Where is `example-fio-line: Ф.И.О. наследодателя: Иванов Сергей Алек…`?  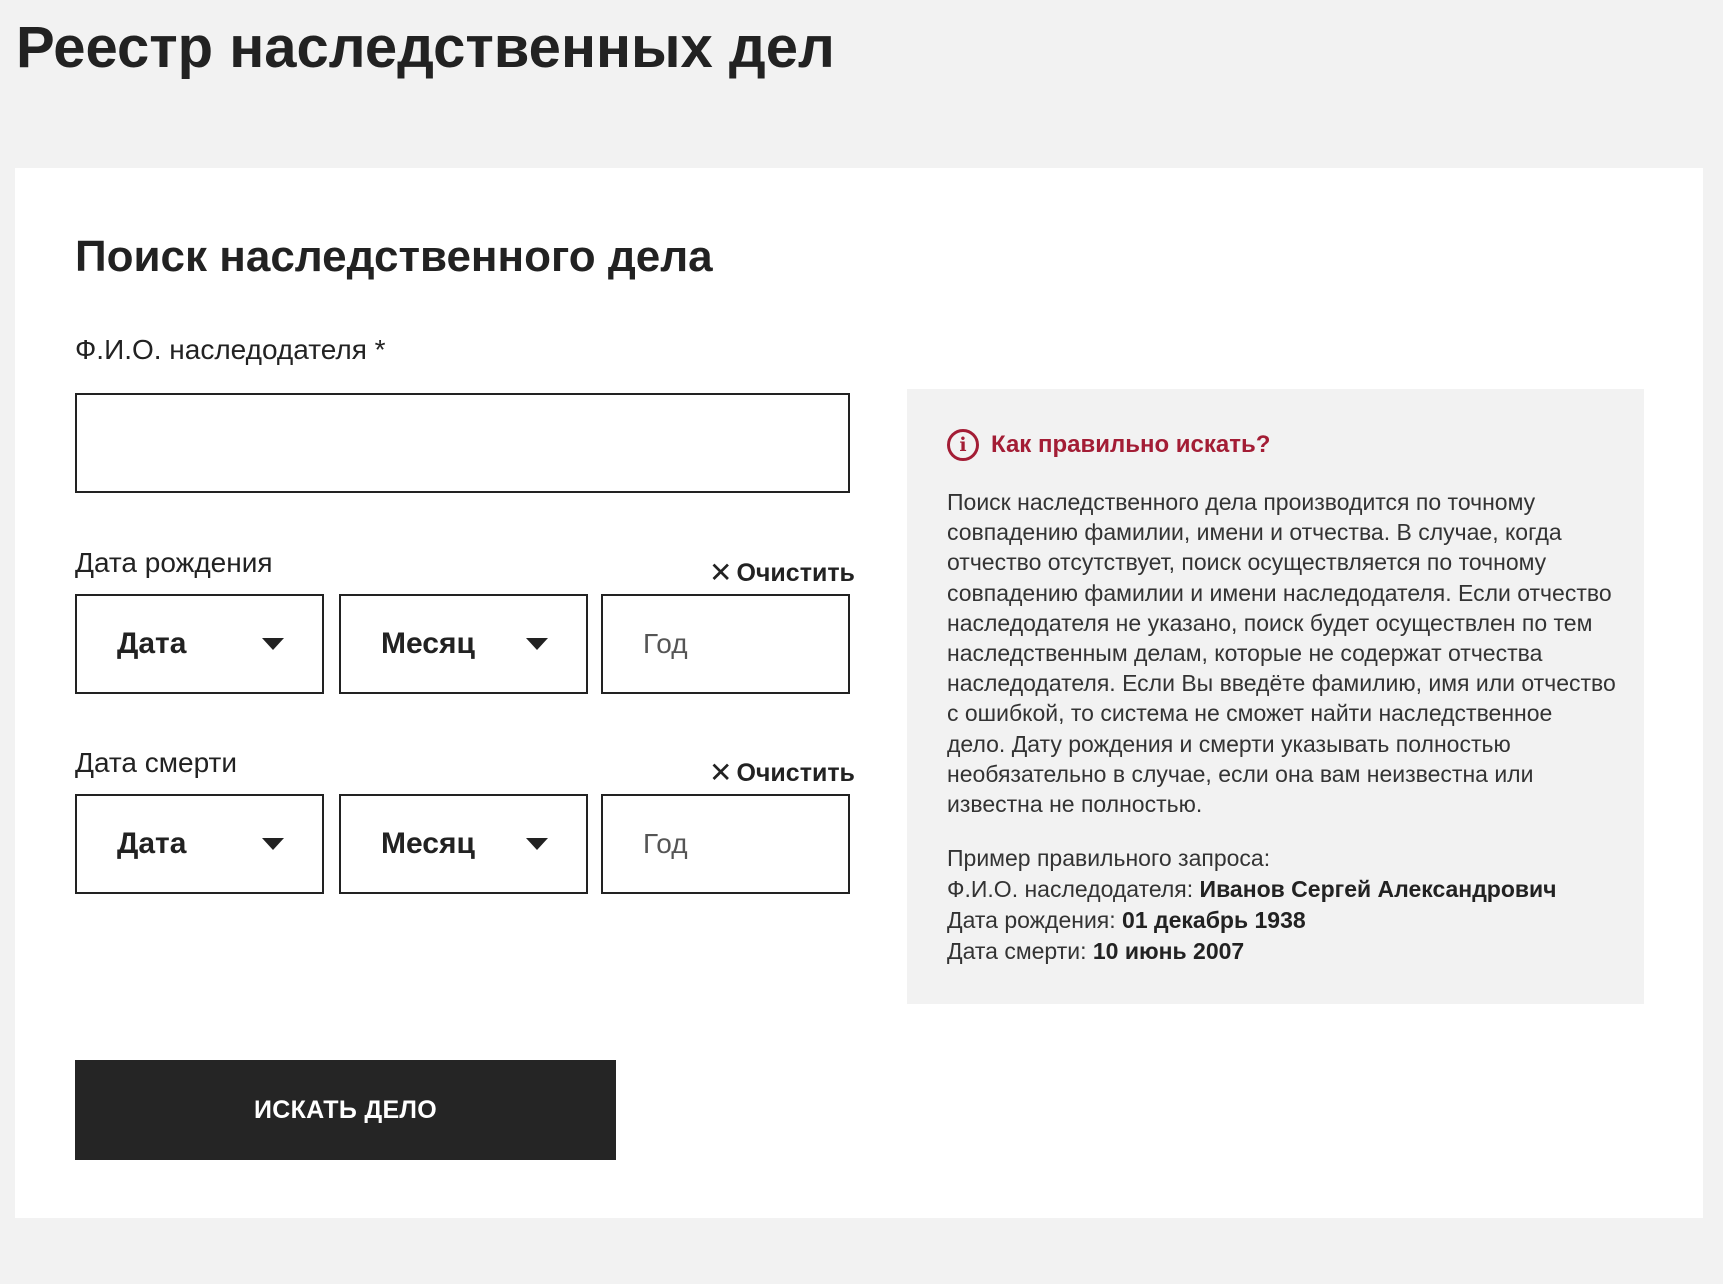
example-fio-line: Ф.И.О. наследодателя: Иванов Сергей Алек… is located at coordinates (1287, 889).